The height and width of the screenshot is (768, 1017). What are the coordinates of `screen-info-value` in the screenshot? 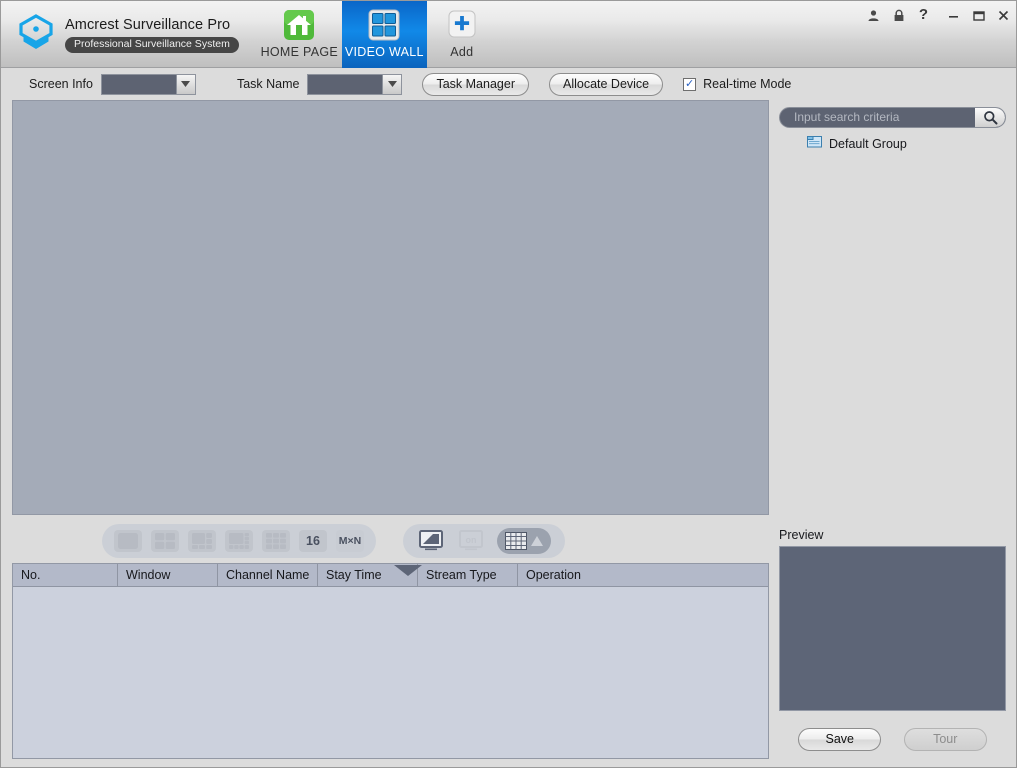 It's located at (139, 84).